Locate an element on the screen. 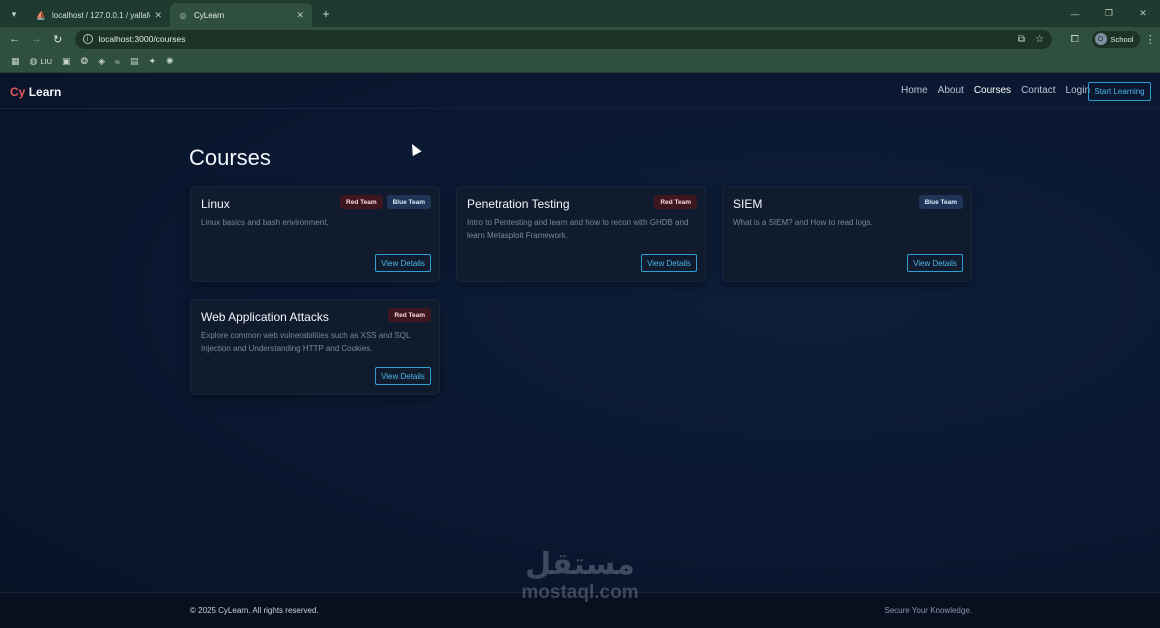 The image size is (1160, 628). watermark-arabic: مستقل is located at coordinates (580, 564).